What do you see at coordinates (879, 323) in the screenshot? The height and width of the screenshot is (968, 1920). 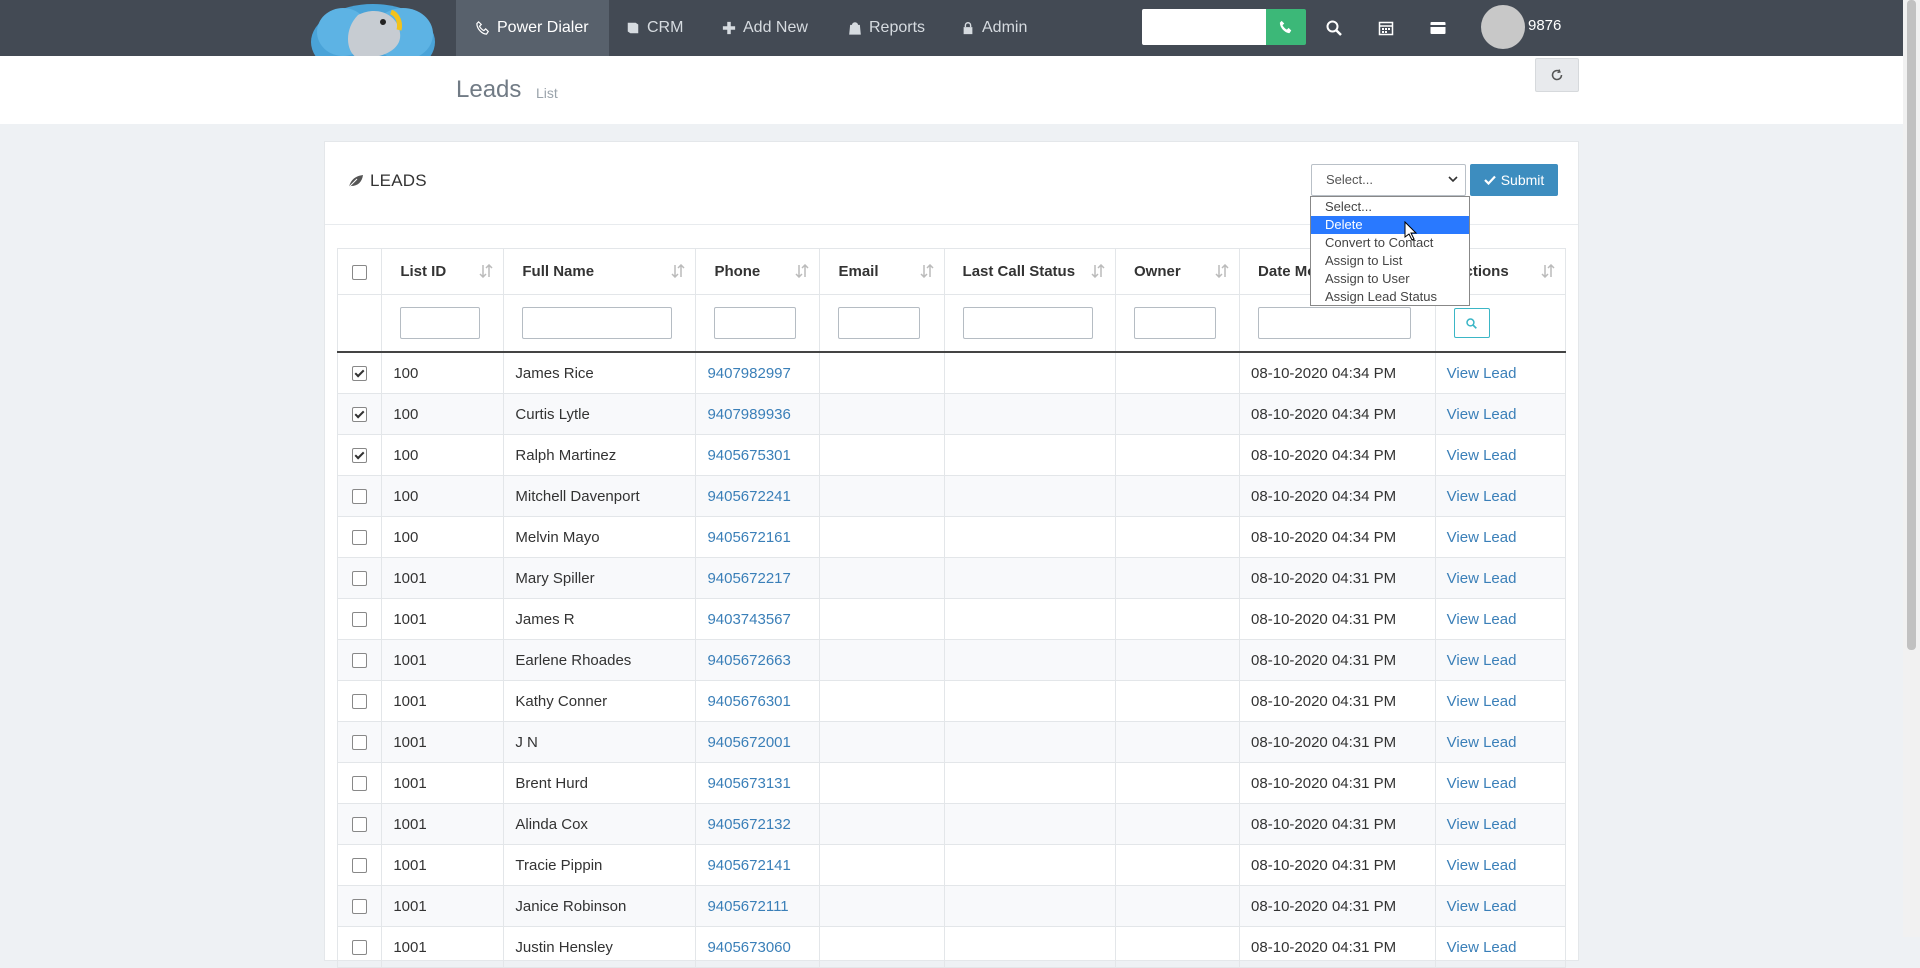 I see `filter-email` at bounding box center [879, 323].